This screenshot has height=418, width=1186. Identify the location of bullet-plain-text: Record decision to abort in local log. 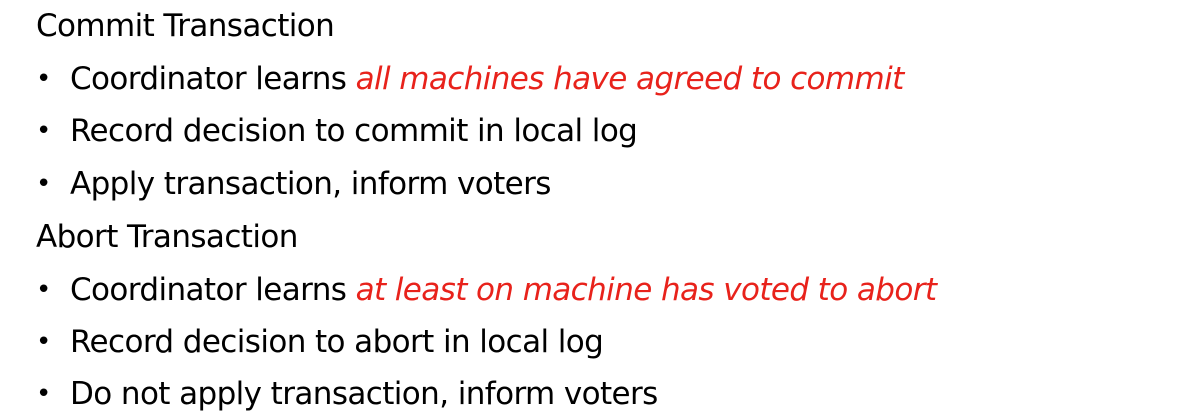
(337, 342).